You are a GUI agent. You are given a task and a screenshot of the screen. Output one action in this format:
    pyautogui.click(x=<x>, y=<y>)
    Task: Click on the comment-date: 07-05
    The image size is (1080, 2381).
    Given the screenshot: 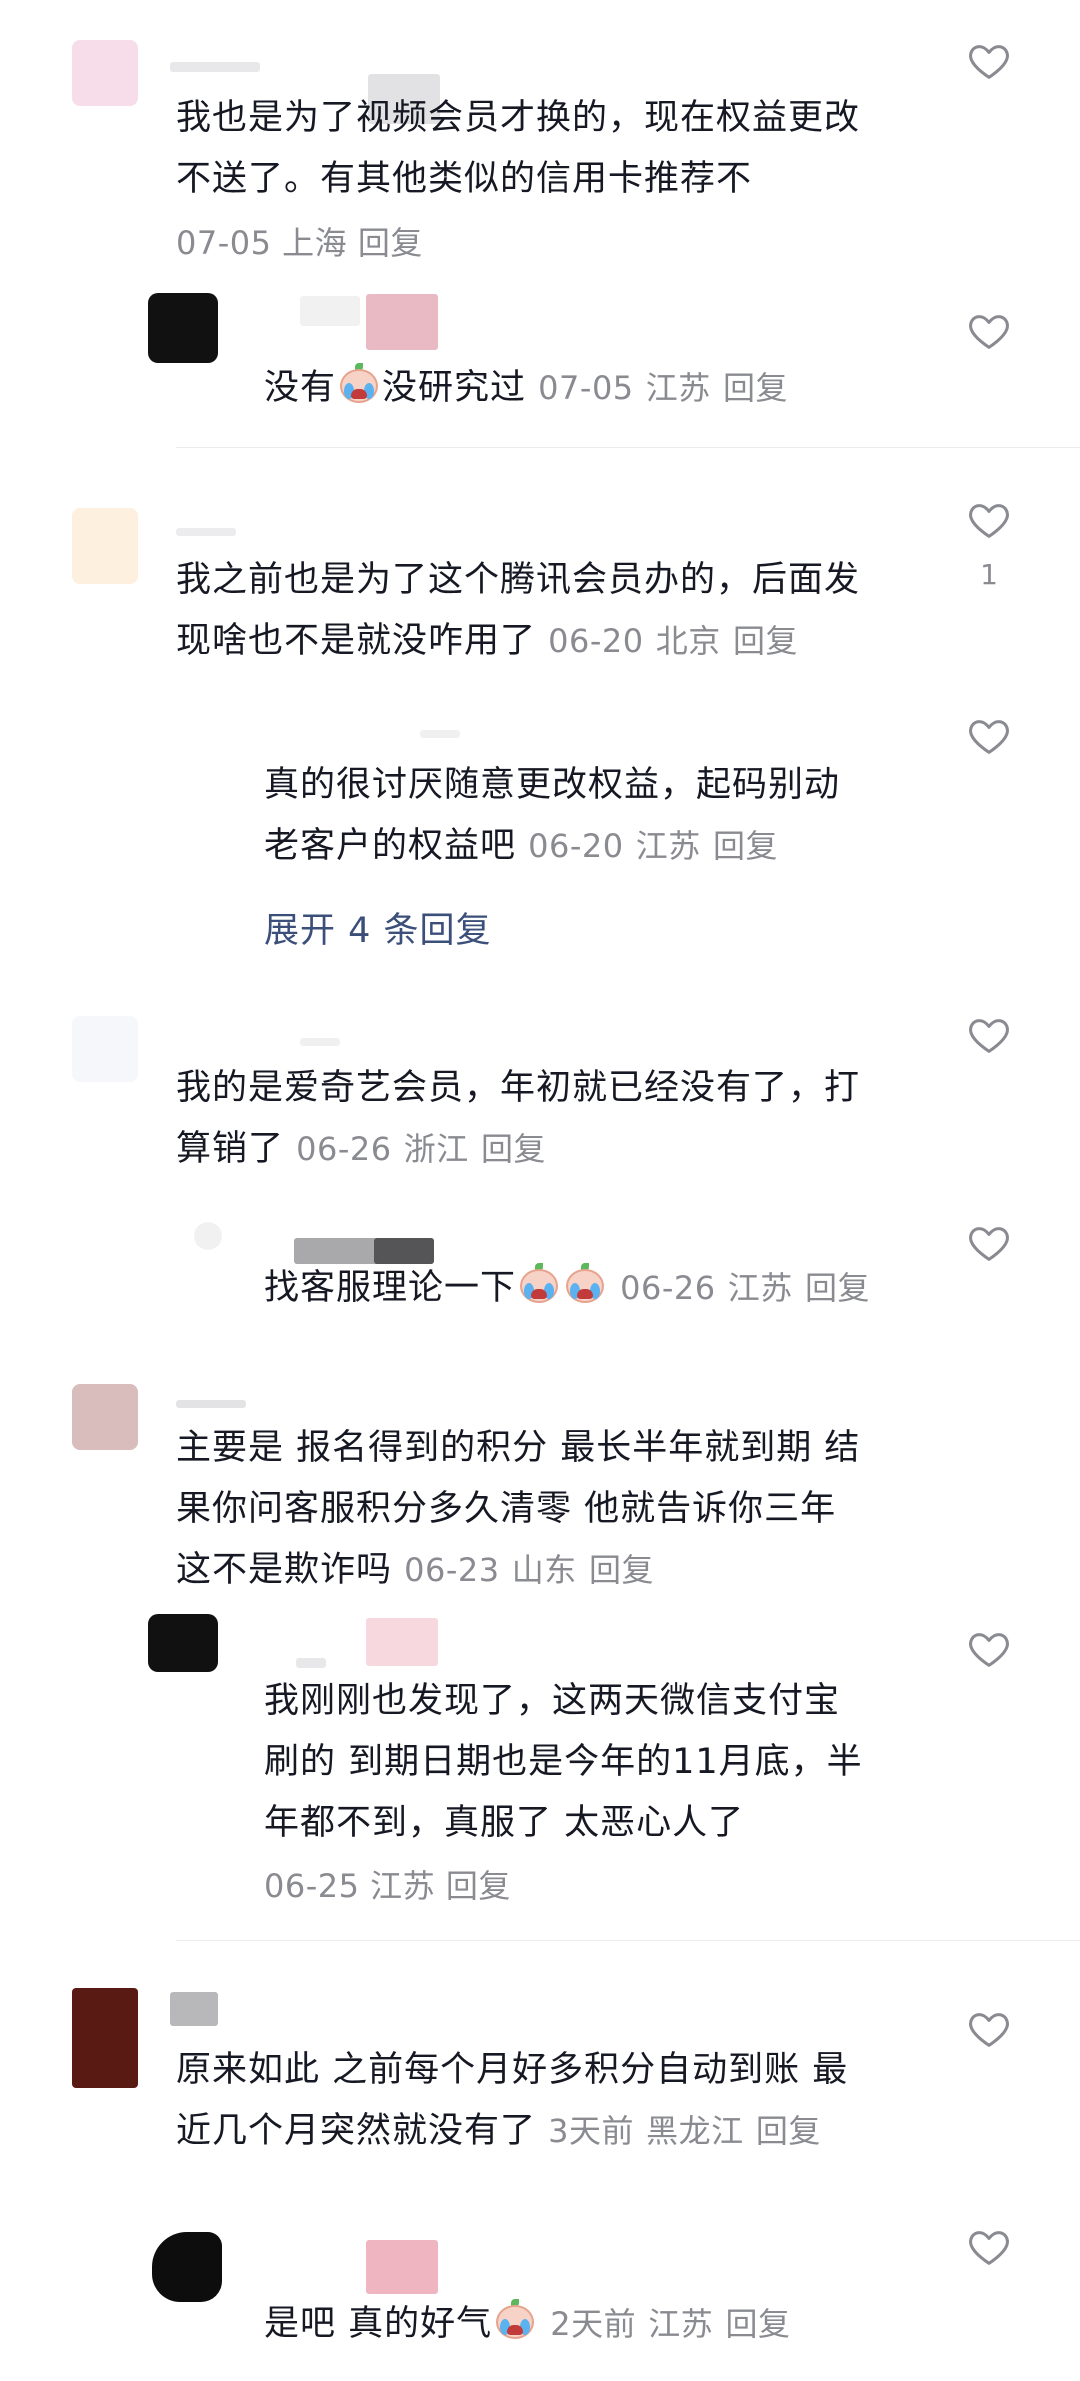 What is the action you would take?
    pyautogui.click(x=224, y=243)
    